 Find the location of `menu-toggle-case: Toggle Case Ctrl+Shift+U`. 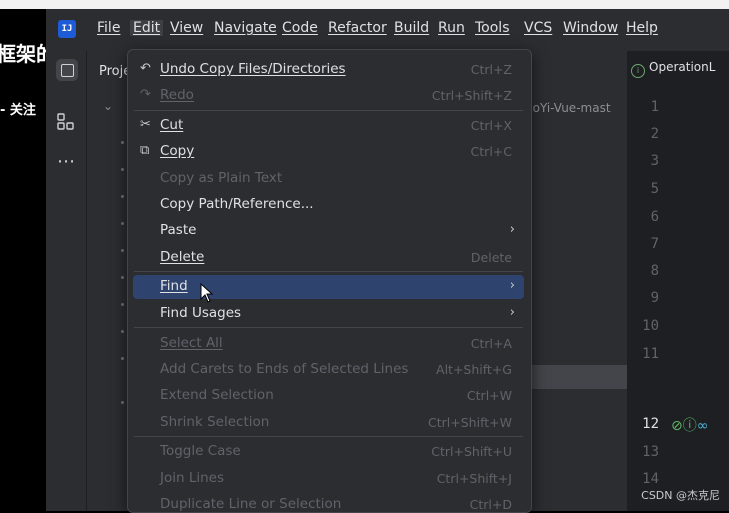

menu-toggle-case: Toggle Case Ctrl+Shift+U is located at coordinates (328, 452).